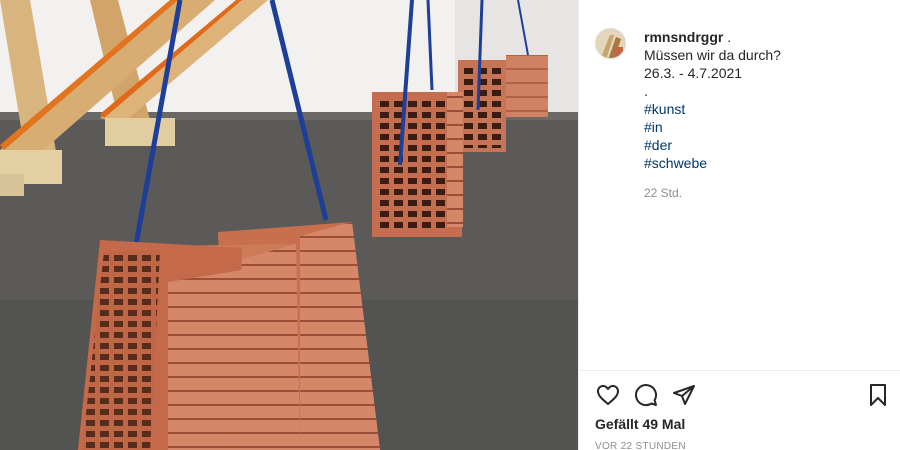 This screenshot has height=450, width=900. What do you see at coordinates (693, 73) in the screenshot?
I see `caption-line-2: 26.3. - 4.7.2021` at bounding box center [693, 73].